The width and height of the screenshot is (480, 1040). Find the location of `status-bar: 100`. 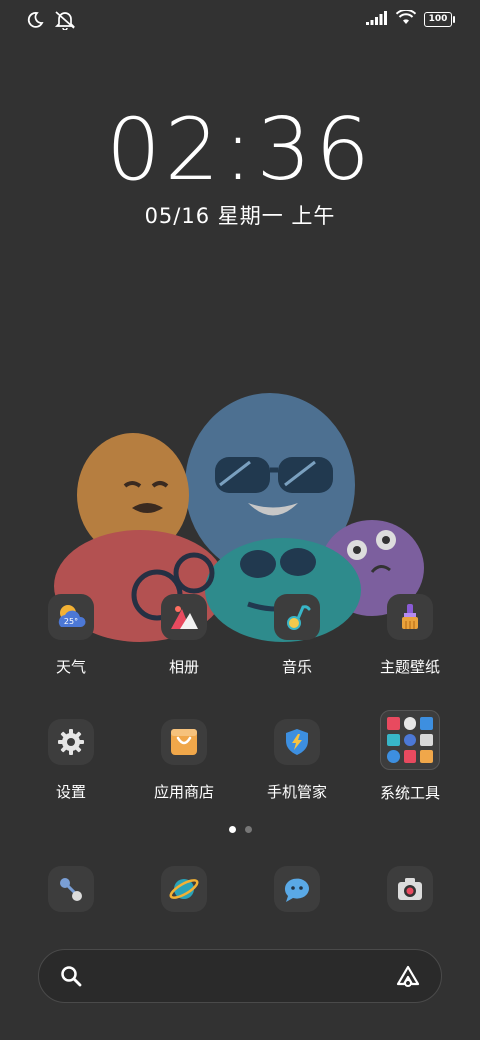

status-bar: 100 is located at coordinates (240, 20).